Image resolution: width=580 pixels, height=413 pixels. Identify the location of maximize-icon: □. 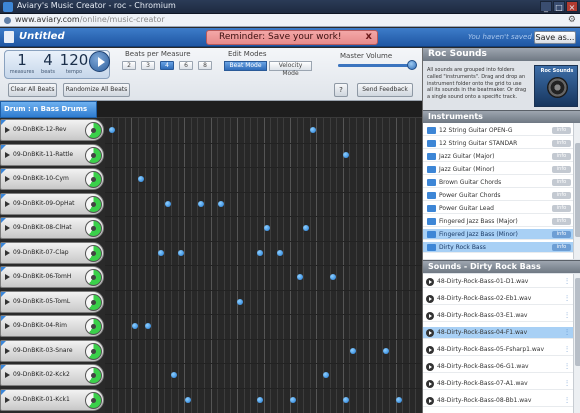
(559, 6).